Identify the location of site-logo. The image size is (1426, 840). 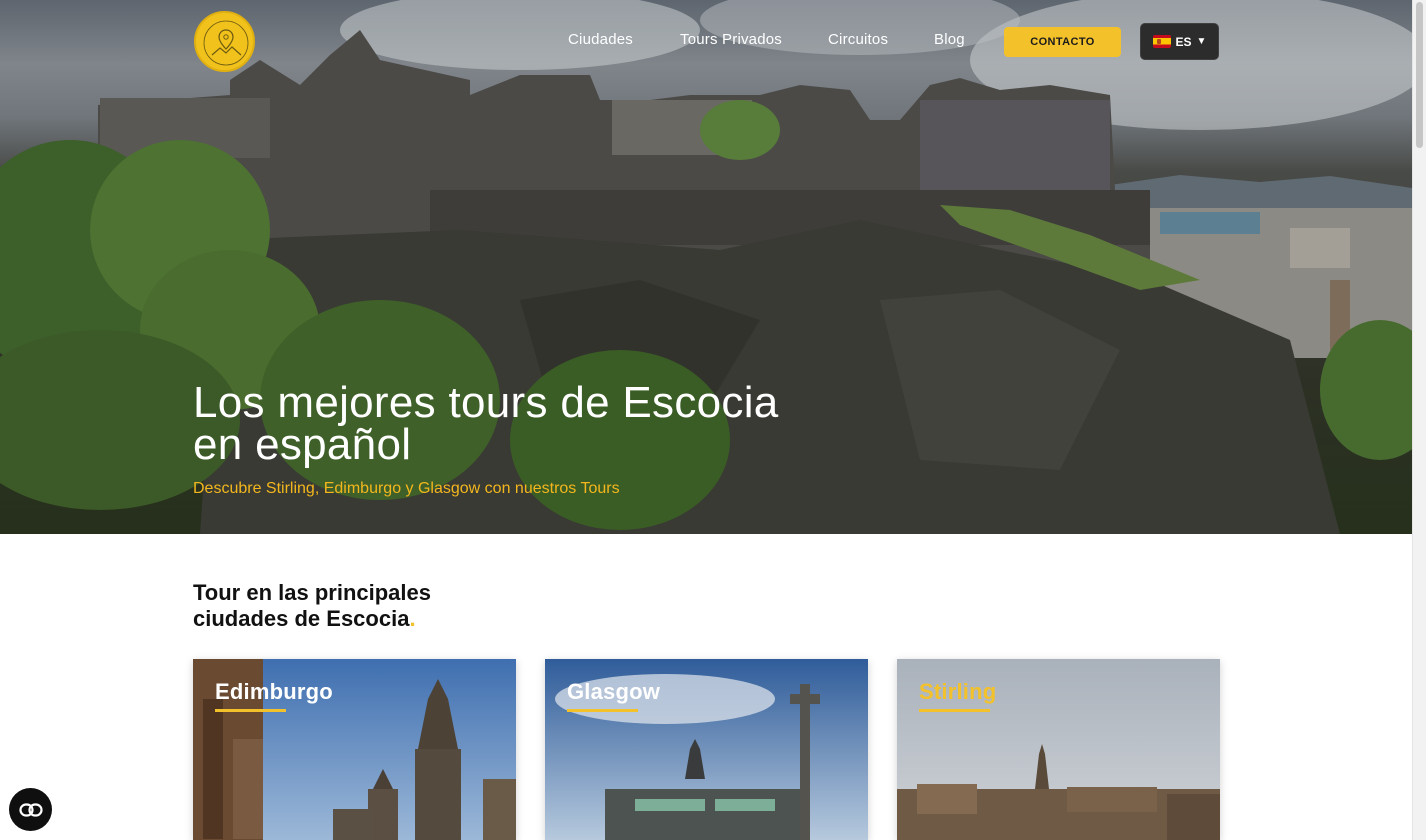
(224, 41).